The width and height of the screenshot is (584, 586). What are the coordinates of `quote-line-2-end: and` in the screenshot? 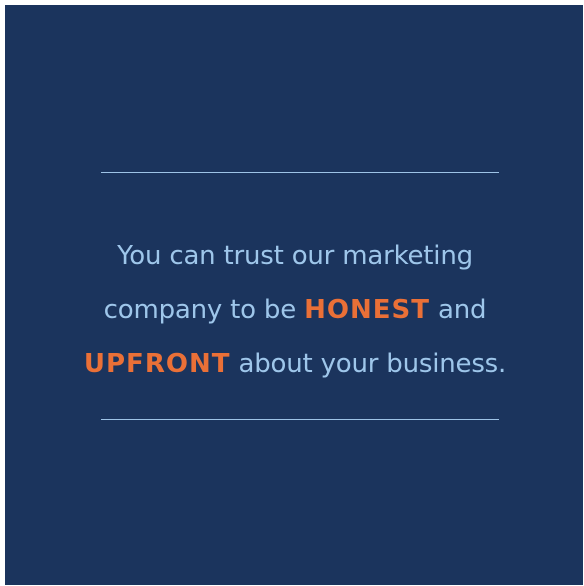 It's located at (458, 310).